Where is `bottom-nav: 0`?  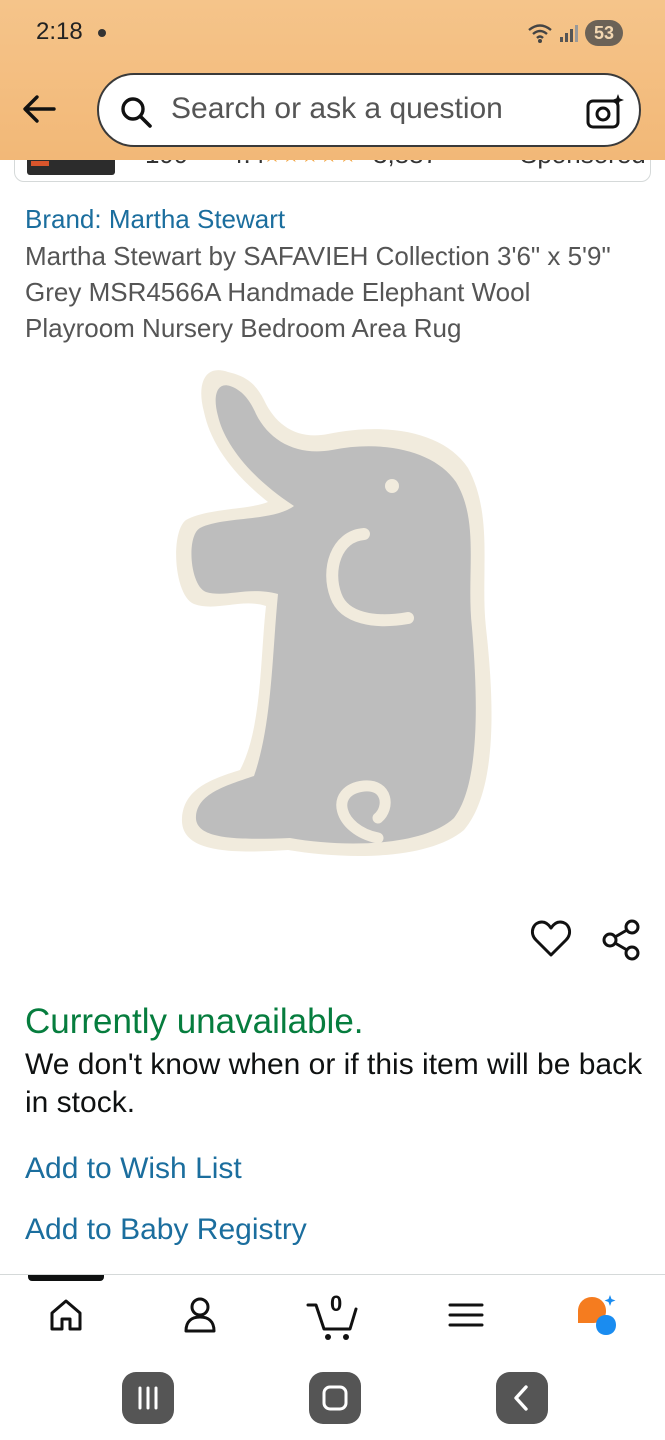
bottom-nav: 0 is located at coordinates (332, 1314).